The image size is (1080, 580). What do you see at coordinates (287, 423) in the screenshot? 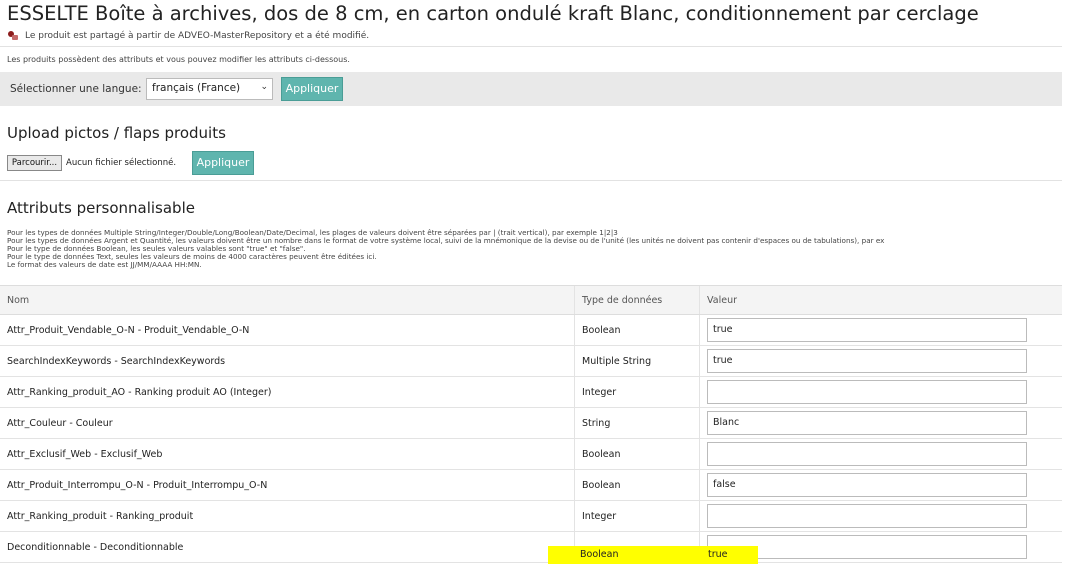
I see `attribute-name: Attr_Couleur - Couleur` at bounding box center [287, 423].